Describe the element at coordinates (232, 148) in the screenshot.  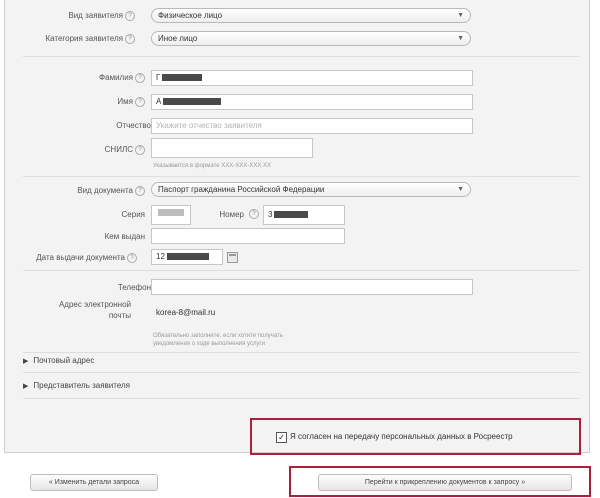
I see `snils-input` at that location.